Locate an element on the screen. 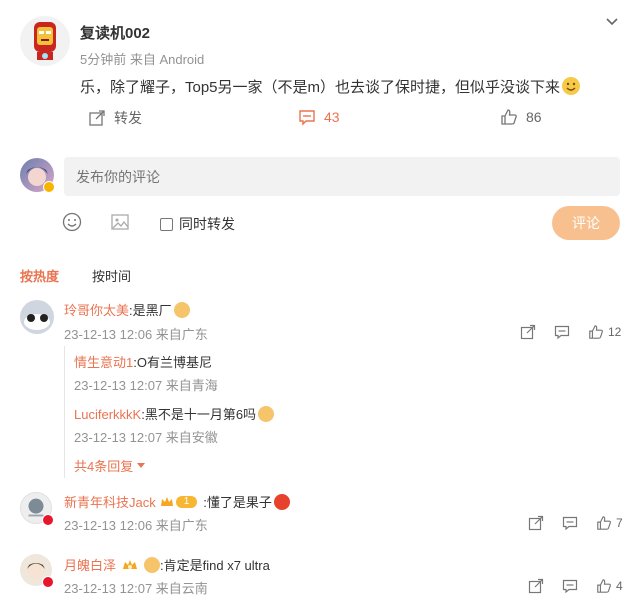  repost-button: 转发 is located at coordinates (115, 118).